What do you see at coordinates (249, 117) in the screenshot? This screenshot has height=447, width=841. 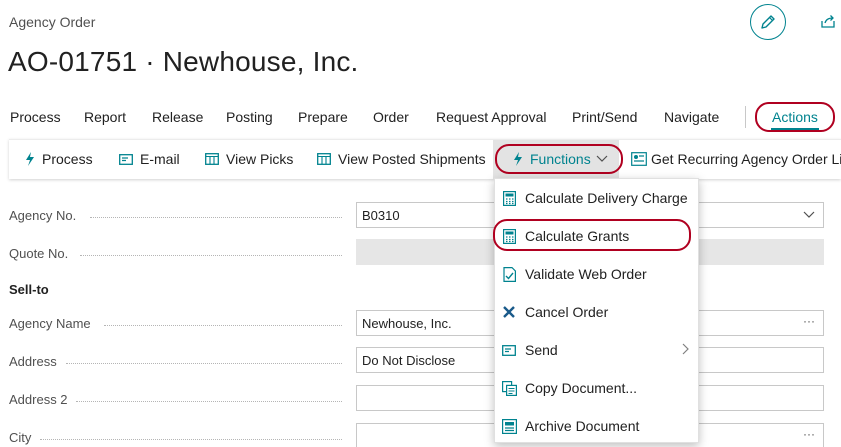 I see `menu-posting: Posting` at bounding box center [249, 117].